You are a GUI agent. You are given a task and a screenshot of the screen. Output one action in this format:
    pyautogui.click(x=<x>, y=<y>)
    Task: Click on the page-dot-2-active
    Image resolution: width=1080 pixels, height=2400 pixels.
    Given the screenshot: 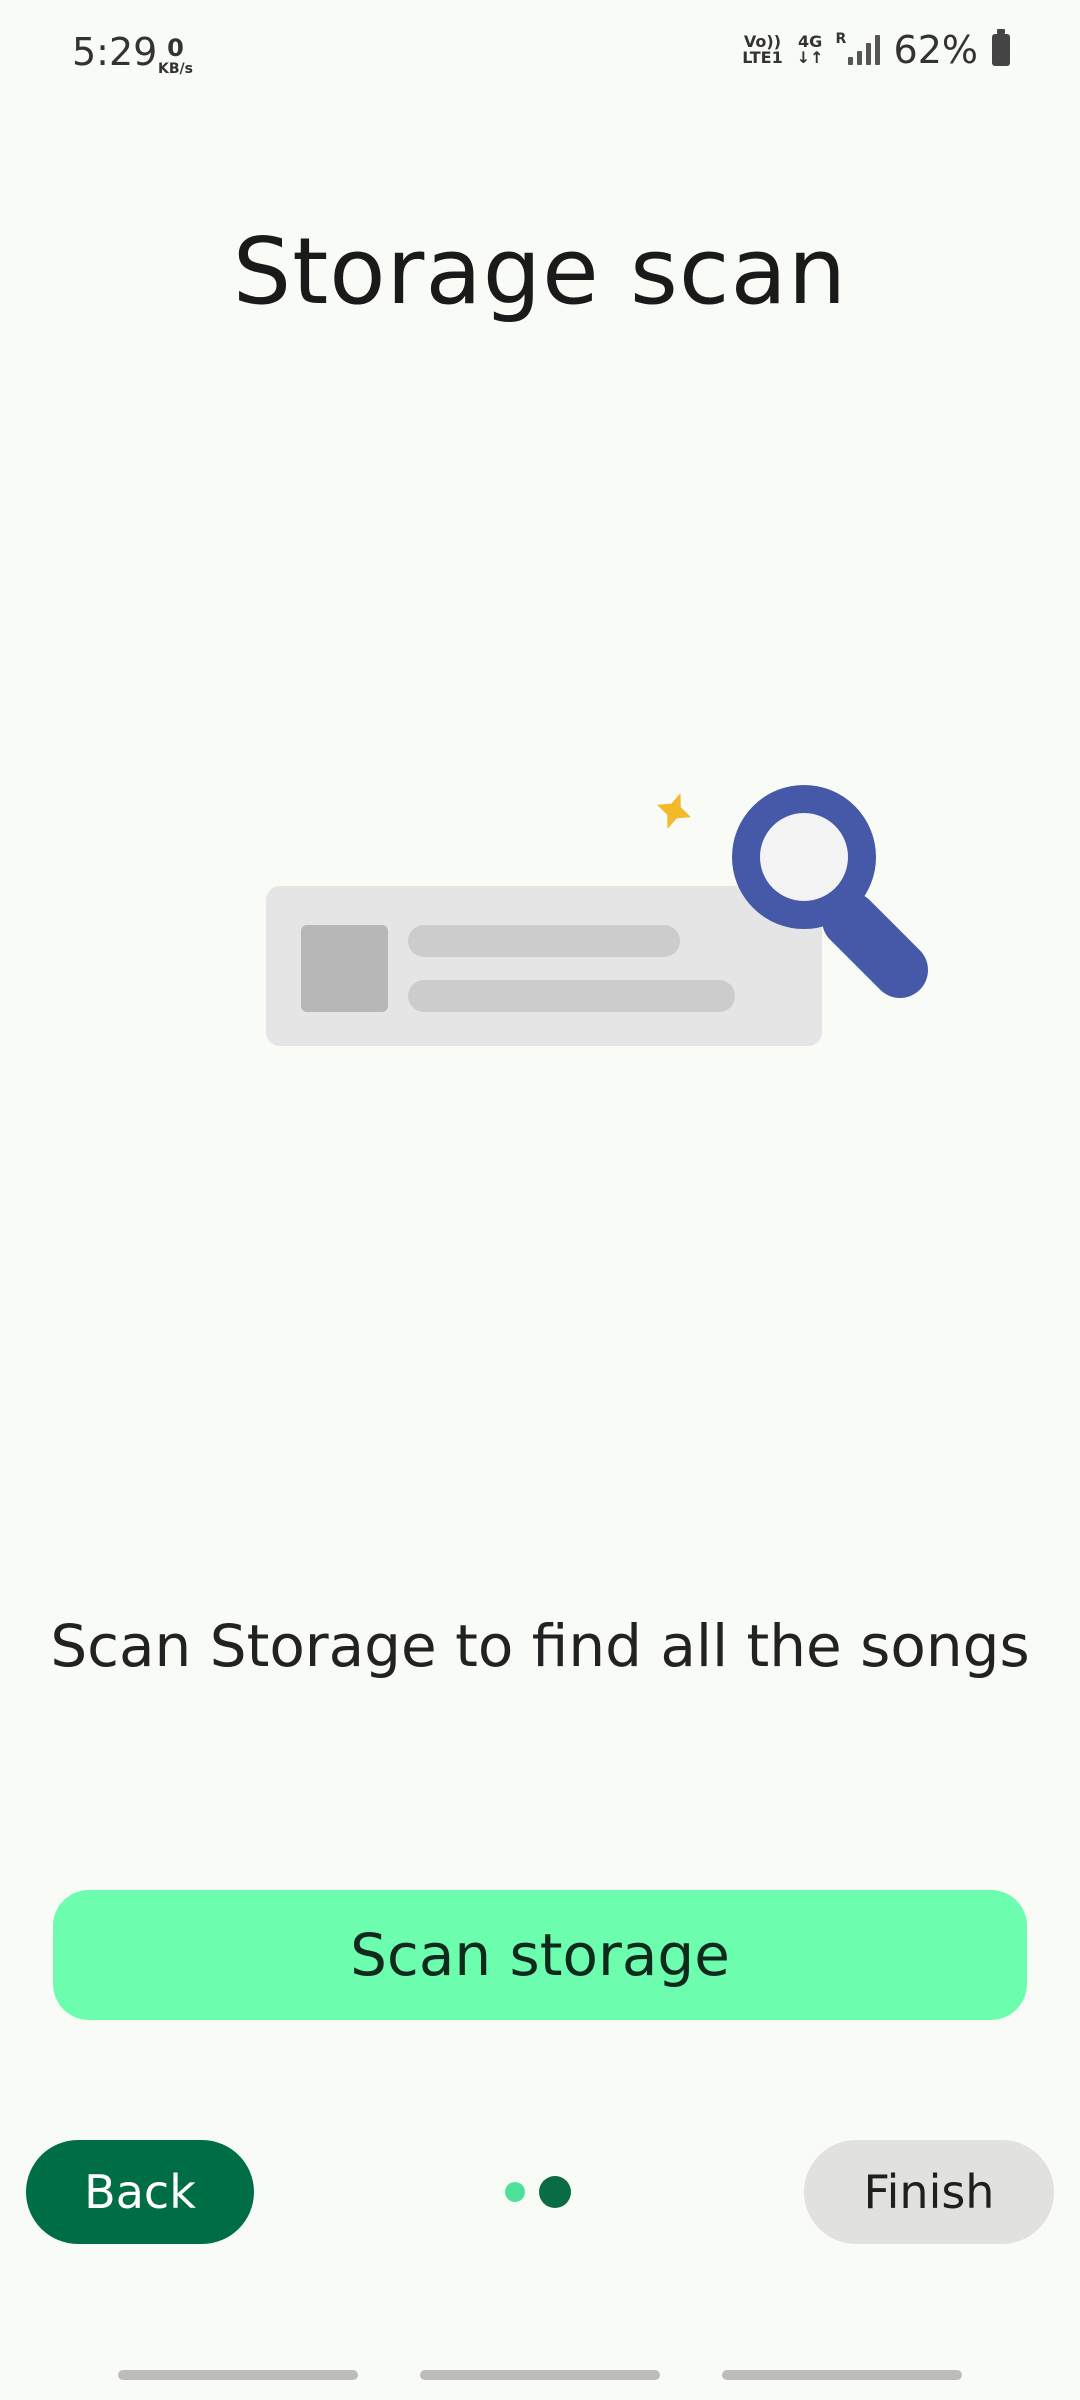 What is the action you would take?
    pyautogui.click(x=555, y=2192)
    